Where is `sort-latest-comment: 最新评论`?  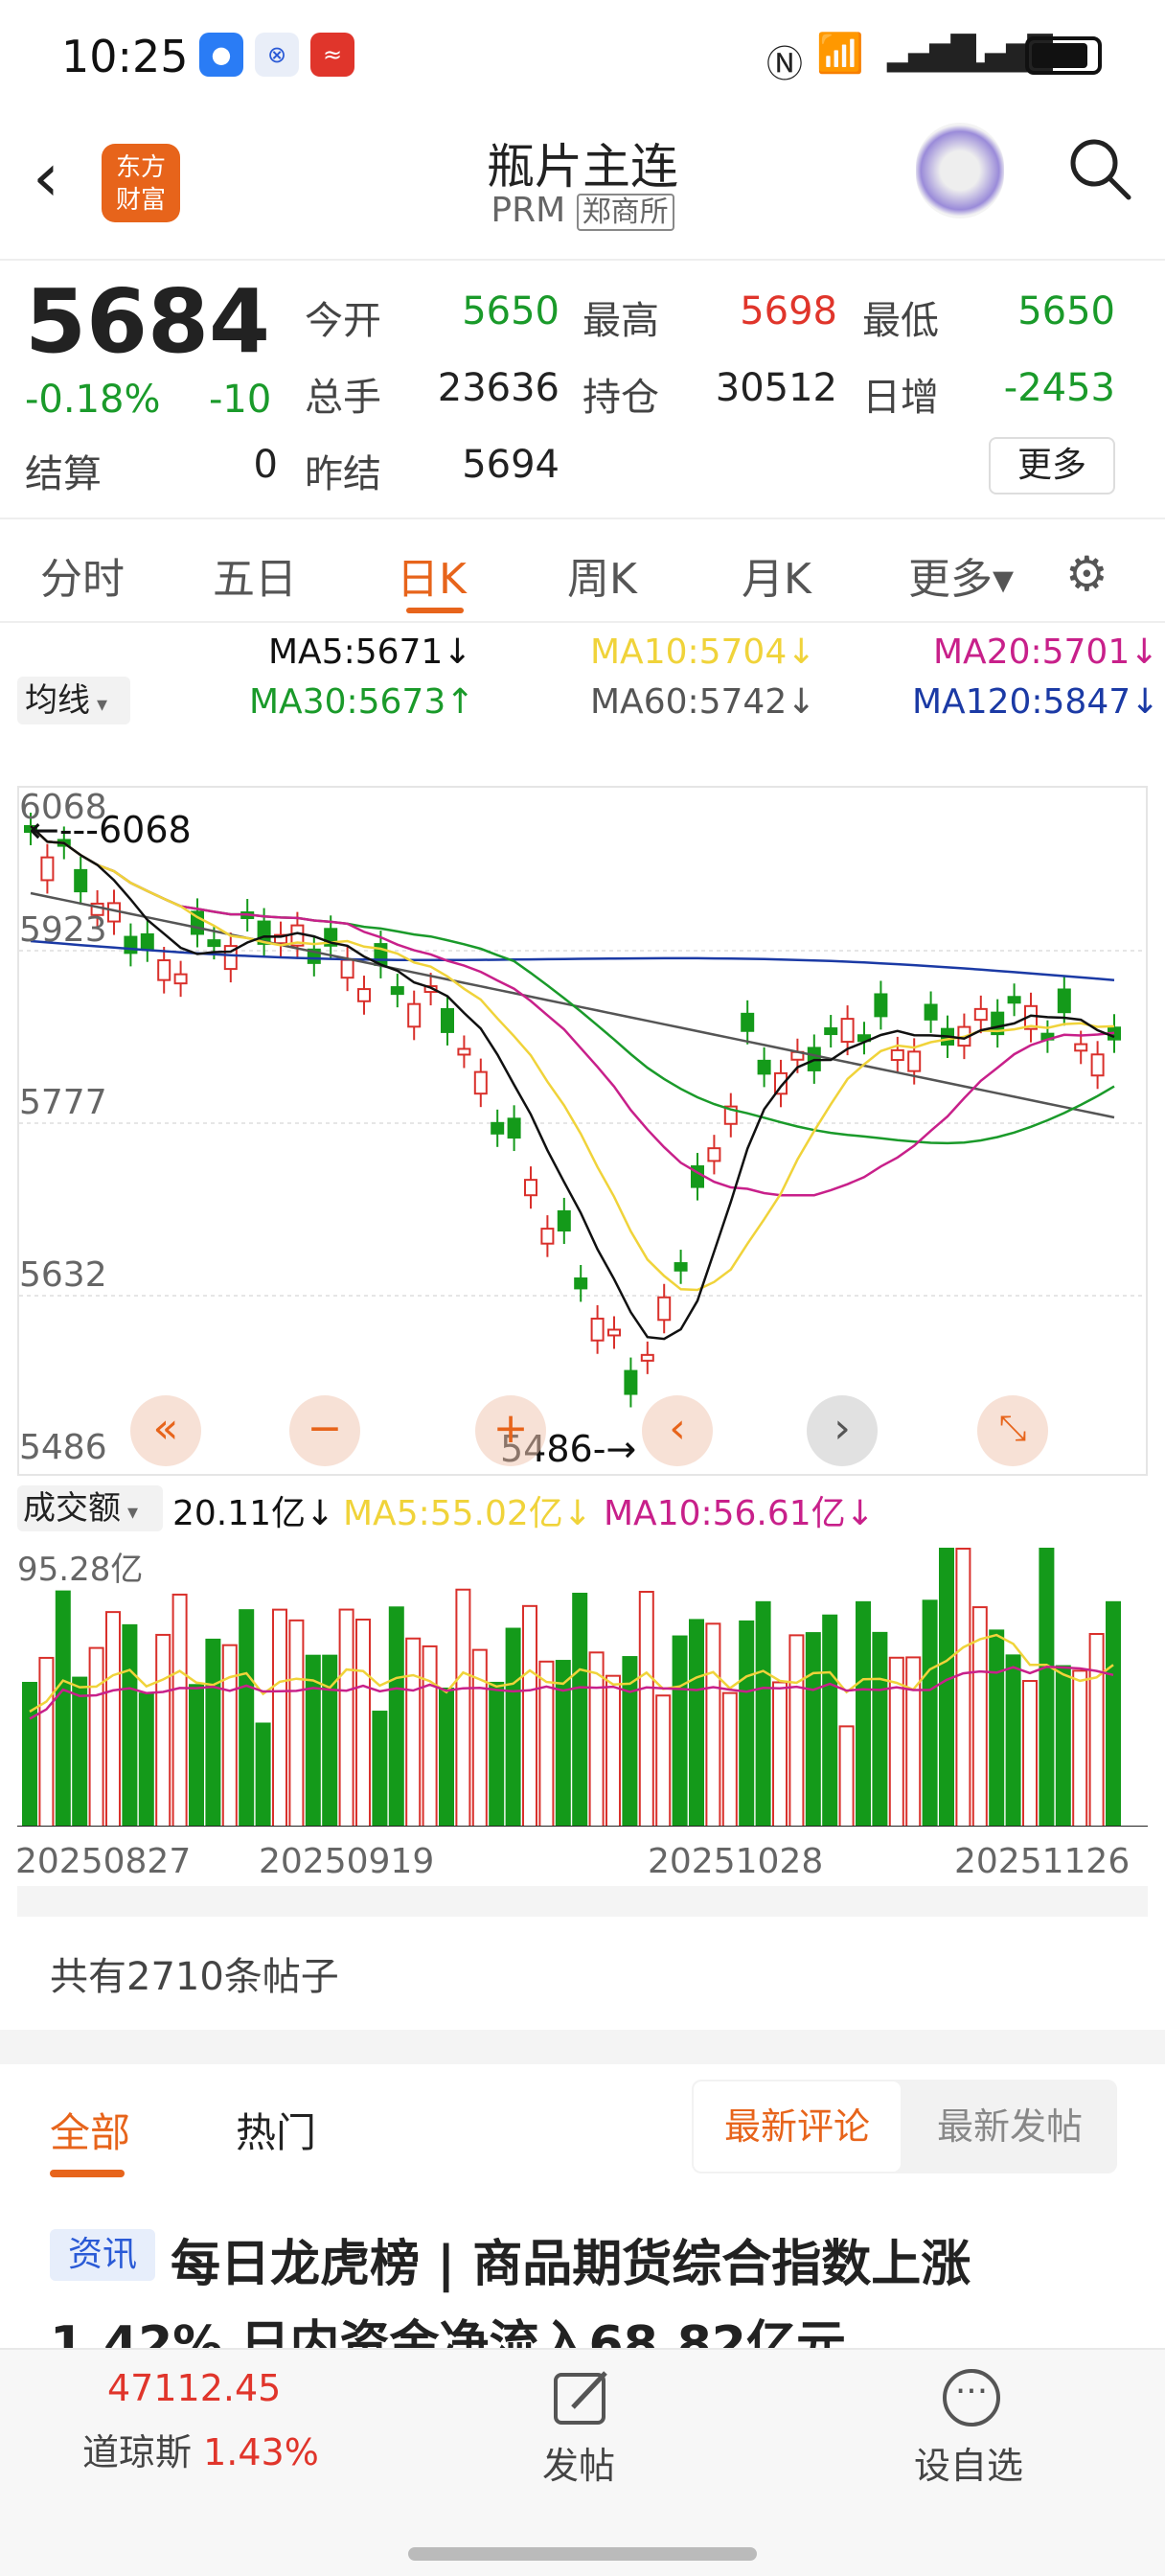
sort-latest-comment: 最新评论 is located at coordinates (798, 2127).